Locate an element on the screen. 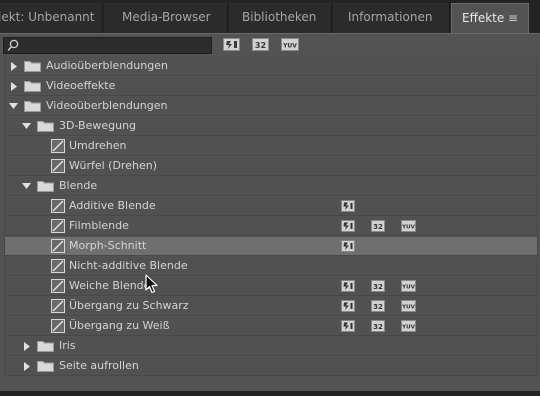 This screenshot has width=540, height=396. tab-media-browser: Media-Browser is located at coordinates (166, 18).